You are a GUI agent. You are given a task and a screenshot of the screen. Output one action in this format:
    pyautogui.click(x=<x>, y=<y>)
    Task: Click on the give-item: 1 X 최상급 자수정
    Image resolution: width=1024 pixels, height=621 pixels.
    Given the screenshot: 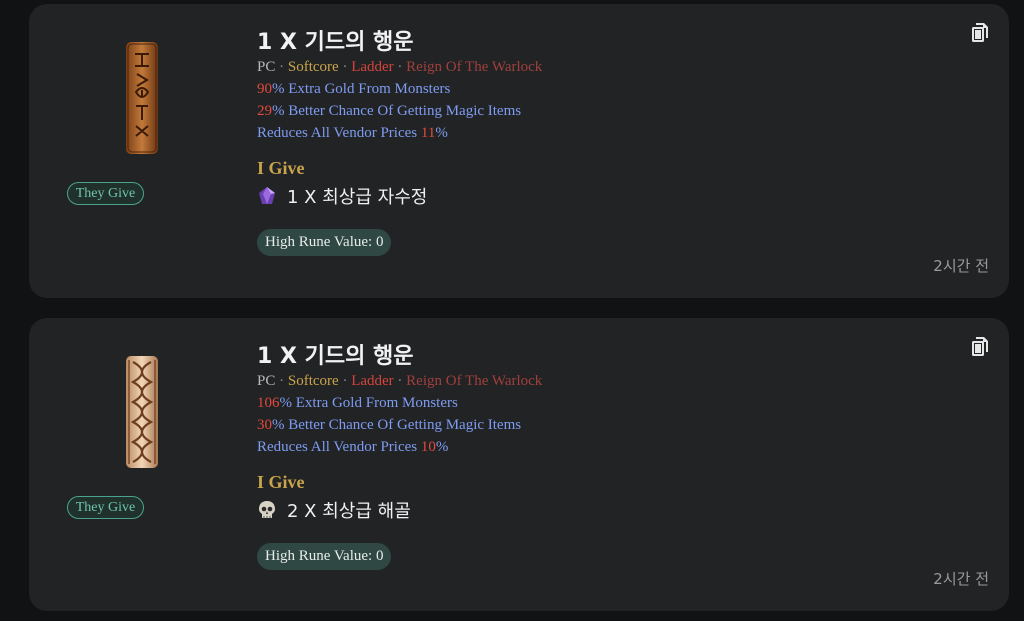 What is the action you would take?
    pyautogui.click(x=342, y=196)
    